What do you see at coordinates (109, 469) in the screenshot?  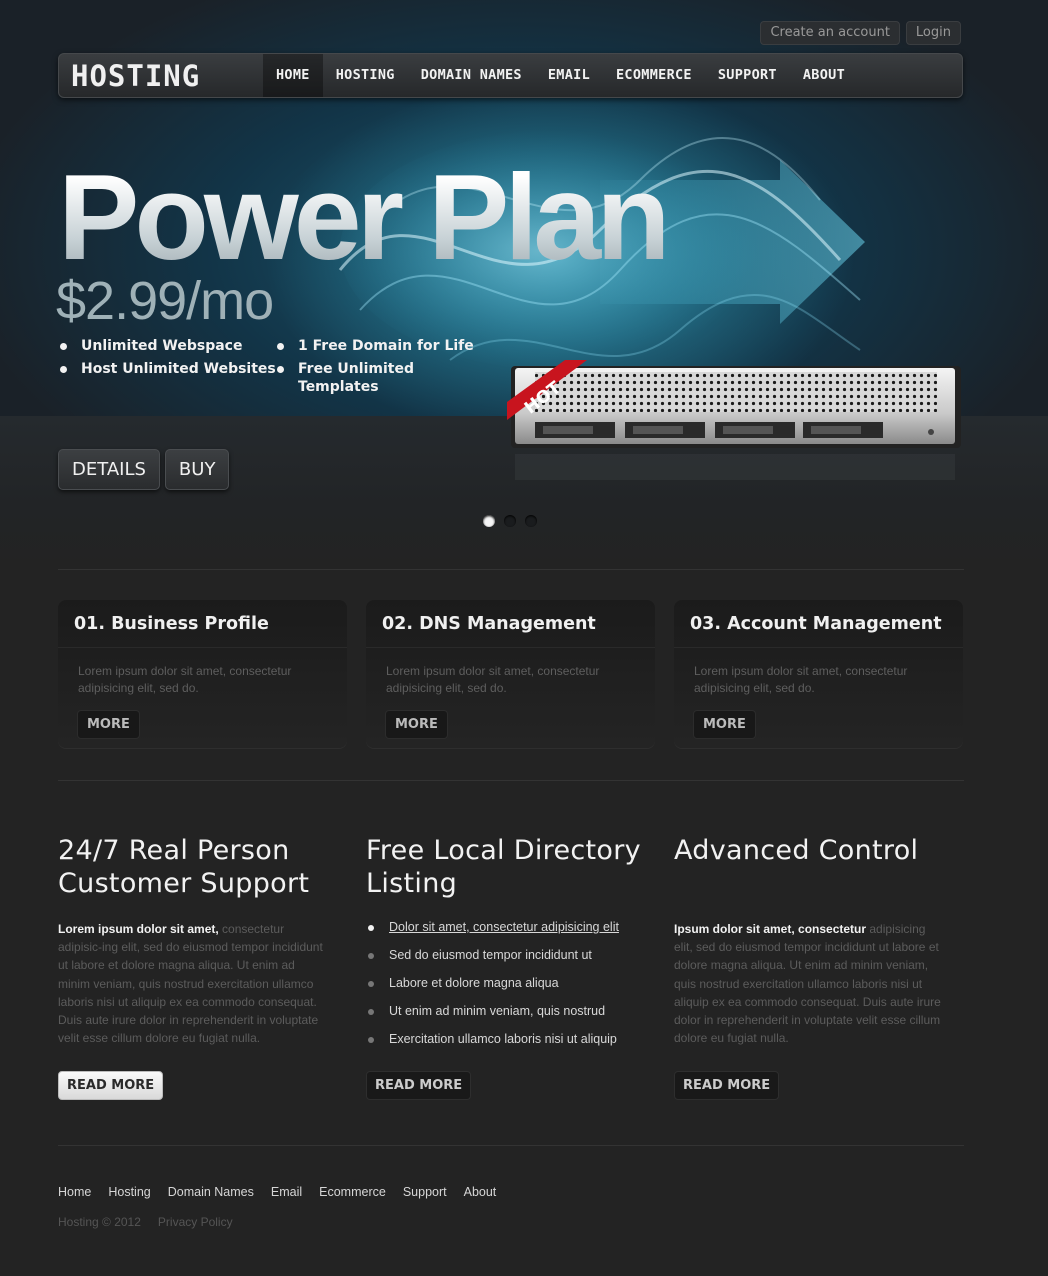 I see `details-button: DETAILS` at bounding box center [109, 469].